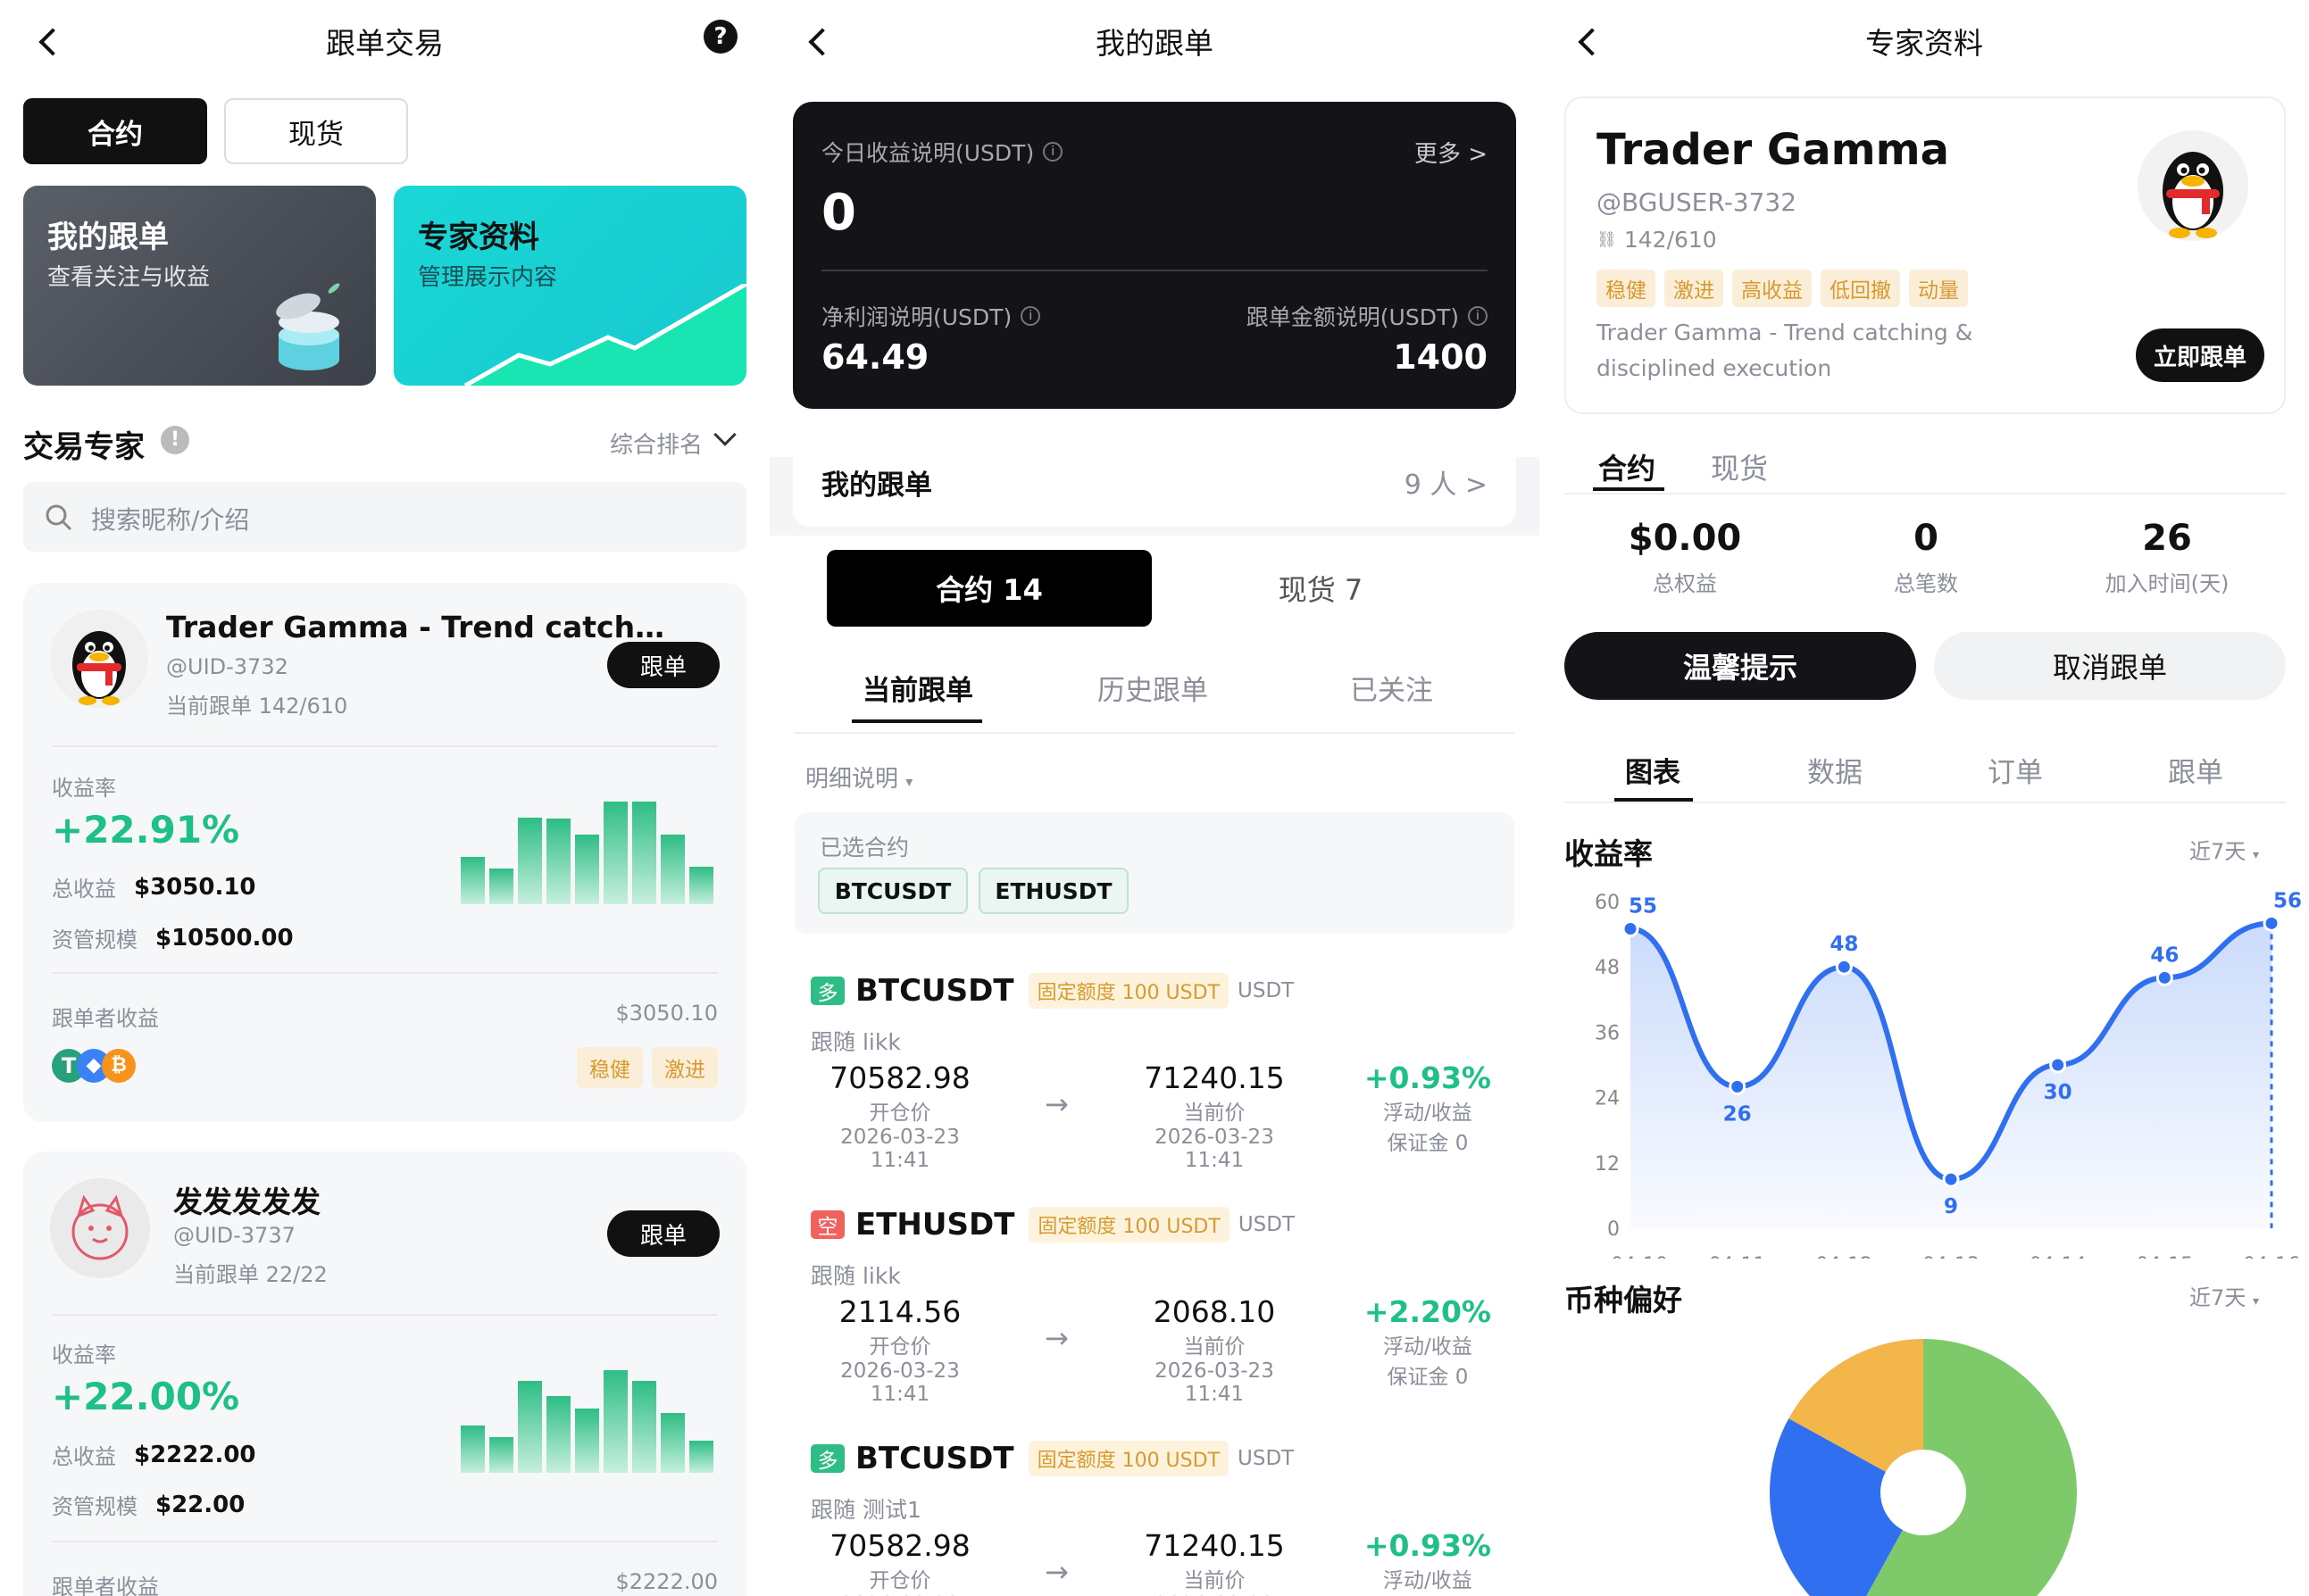  What do you see at coordinates (1606, 240) in the screenshot?
I see `link-icon: ⛓` at bounding box center [1606, 240].